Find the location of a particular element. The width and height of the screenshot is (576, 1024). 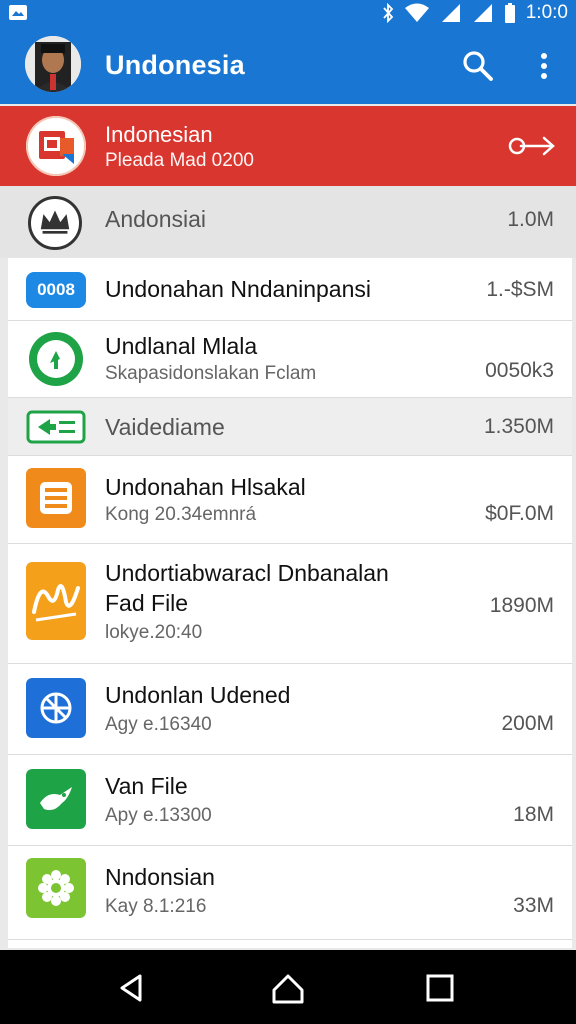

refresh-icon is located at coordinates (56, 359).